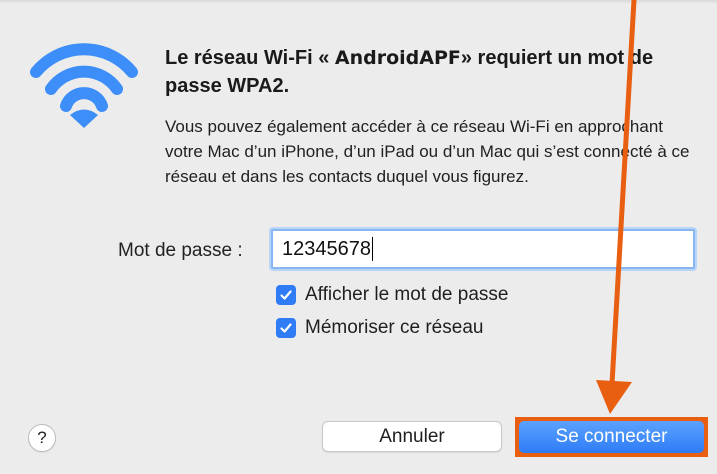 The height and width of the screenshot is (474, 717). What do you see at coordinates (250, 58) in the screenshot?
I see `title-prefix: Le réseau Wi-Fi «` at bounding box center [250, 58].